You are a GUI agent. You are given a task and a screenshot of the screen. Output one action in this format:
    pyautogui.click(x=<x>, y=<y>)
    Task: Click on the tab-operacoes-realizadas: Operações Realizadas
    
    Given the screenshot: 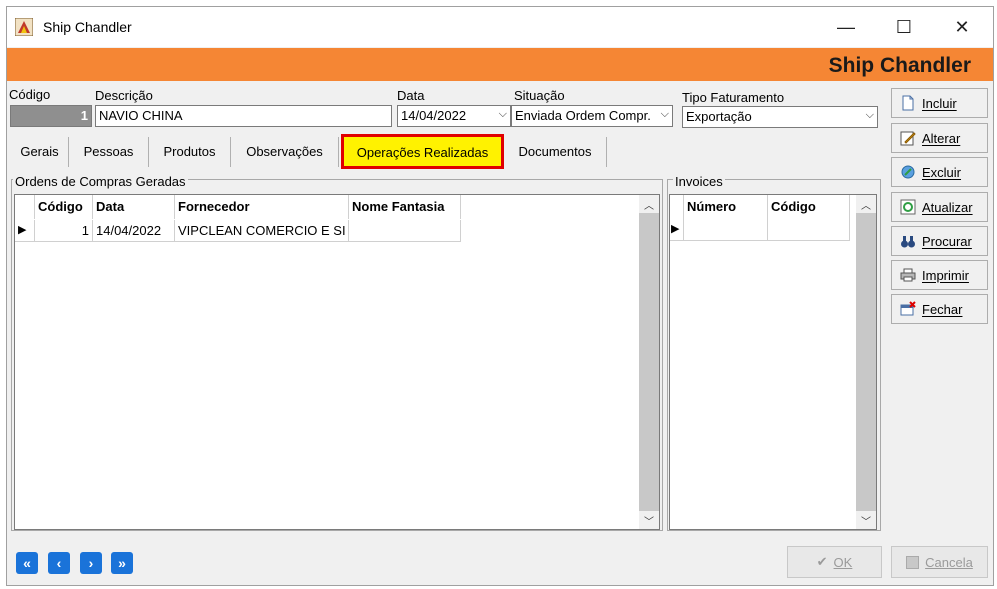 What is the action you would take?
    pyautogui.click(x=422, y=151)
    